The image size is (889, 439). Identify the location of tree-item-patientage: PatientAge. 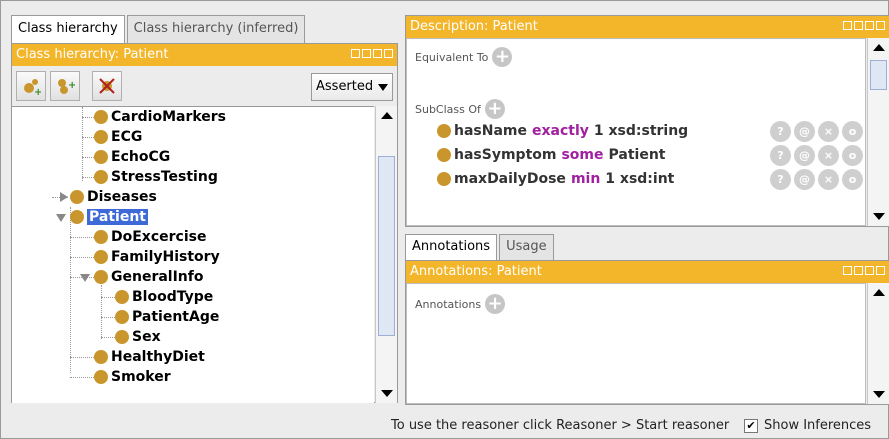
(167, 317).